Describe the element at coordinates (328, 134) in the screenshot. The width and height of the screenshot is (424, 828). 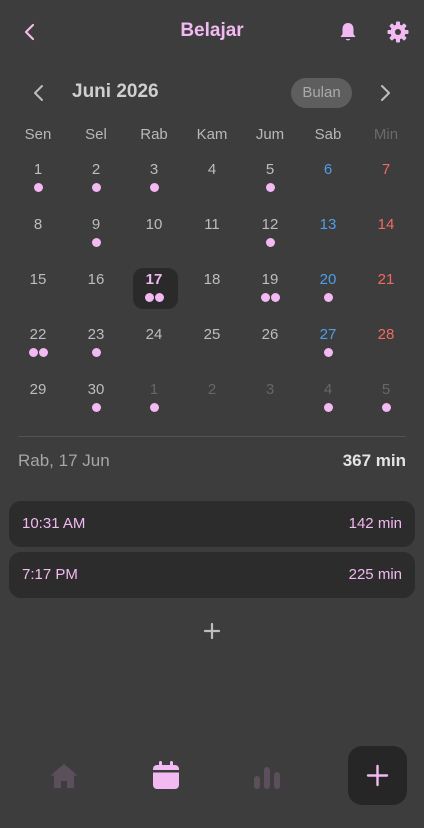
I see `weekday-label: Sab` at that location.